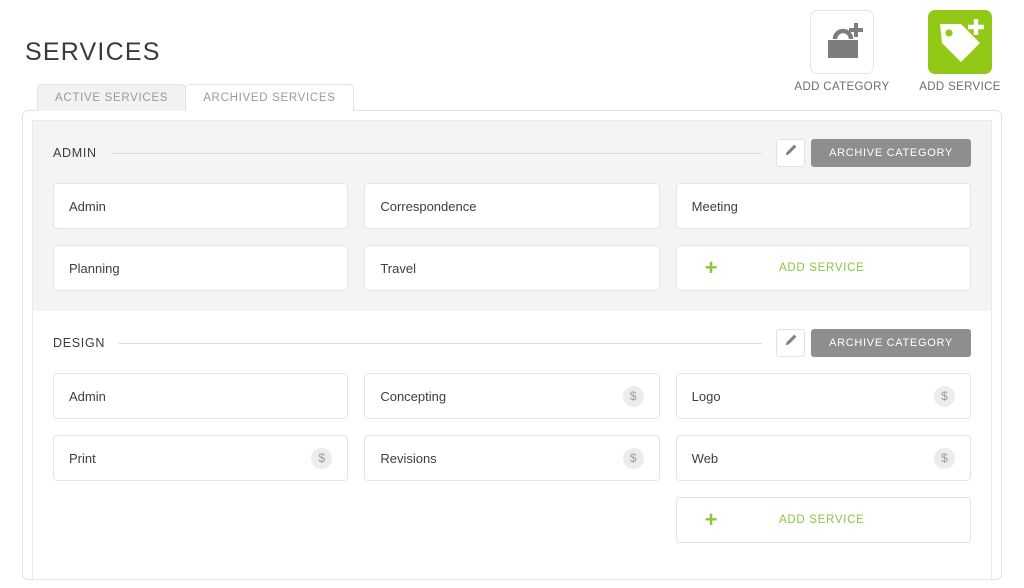 This screenshot has width=1024, height=588. What do you see at coordinates (512, 206) in the screenshot?
I see `service-card: Correspondence` at bounding box center [512, 206].